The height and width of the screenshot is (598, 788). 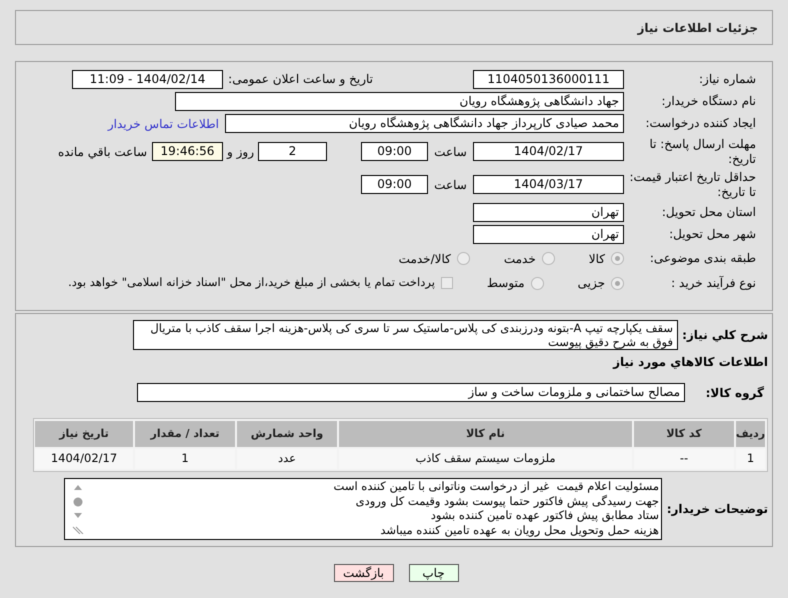 What do you see at coordinates (446, 283) in the screenshot?
I see `checkbox` at bounding box center [446, 283].